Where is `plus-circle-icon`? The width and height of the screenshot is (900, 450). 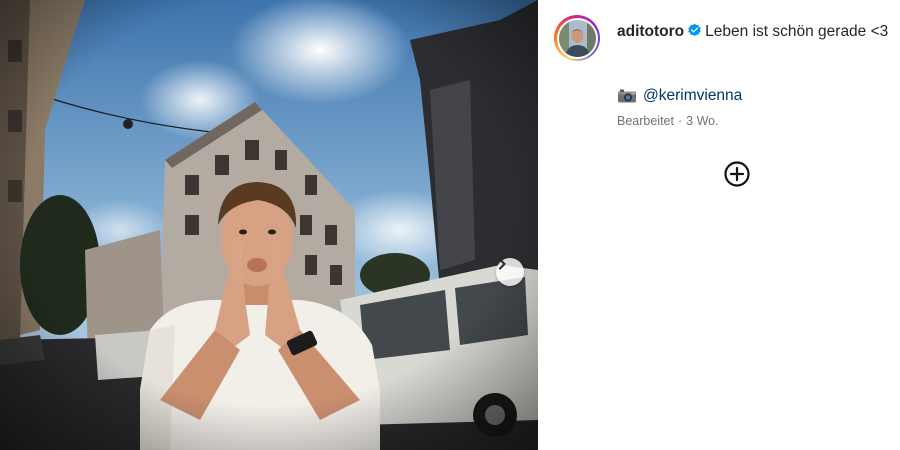 plus-circle-icon is located at coordinates (737, 174).